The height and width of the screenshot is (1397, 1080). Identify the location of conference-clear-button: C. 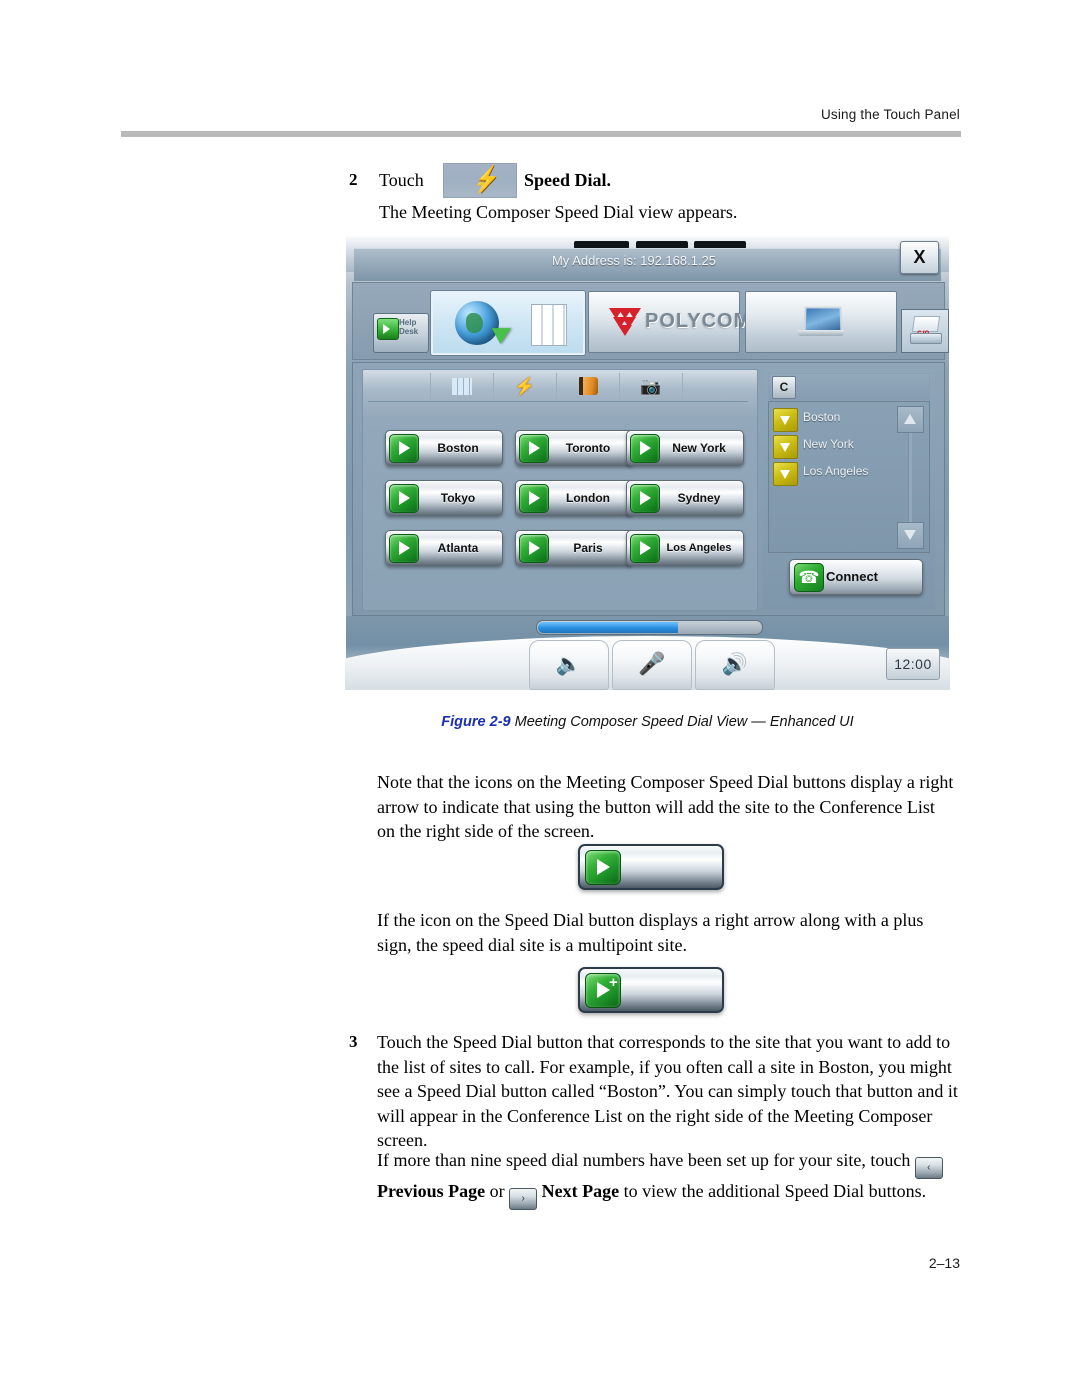
(784, 387).